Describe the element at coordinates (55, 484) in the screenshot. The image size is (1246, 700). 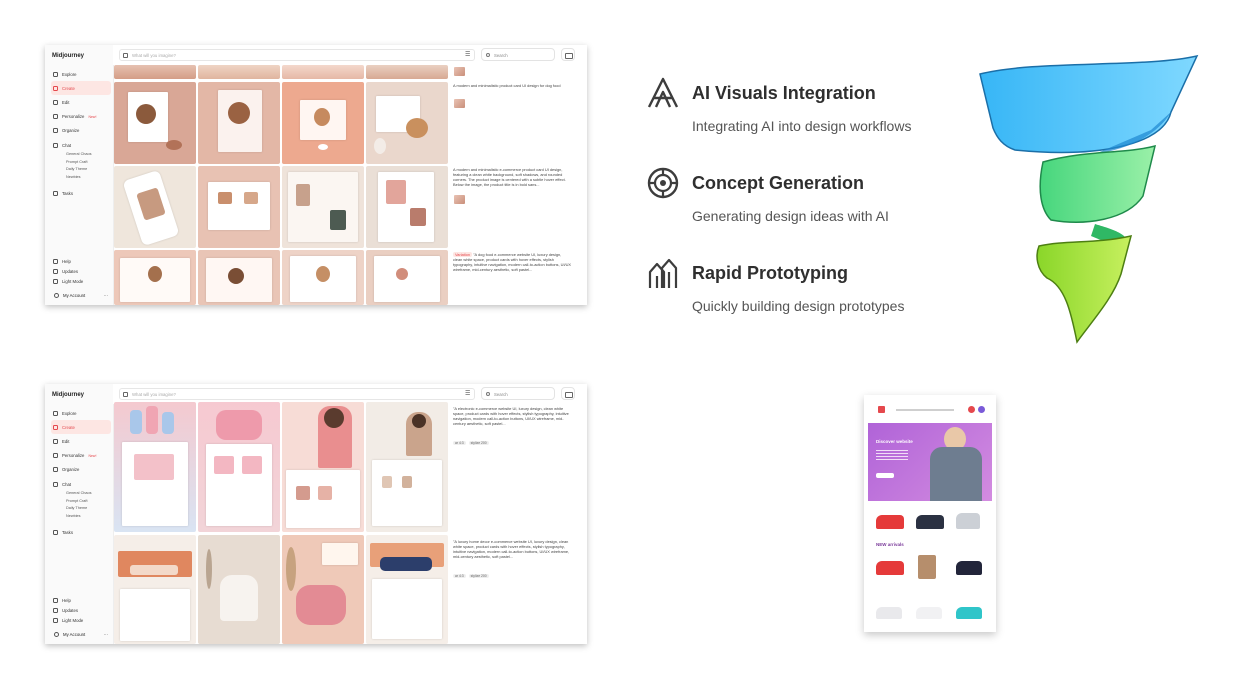
I see `chat-icon` at that location.